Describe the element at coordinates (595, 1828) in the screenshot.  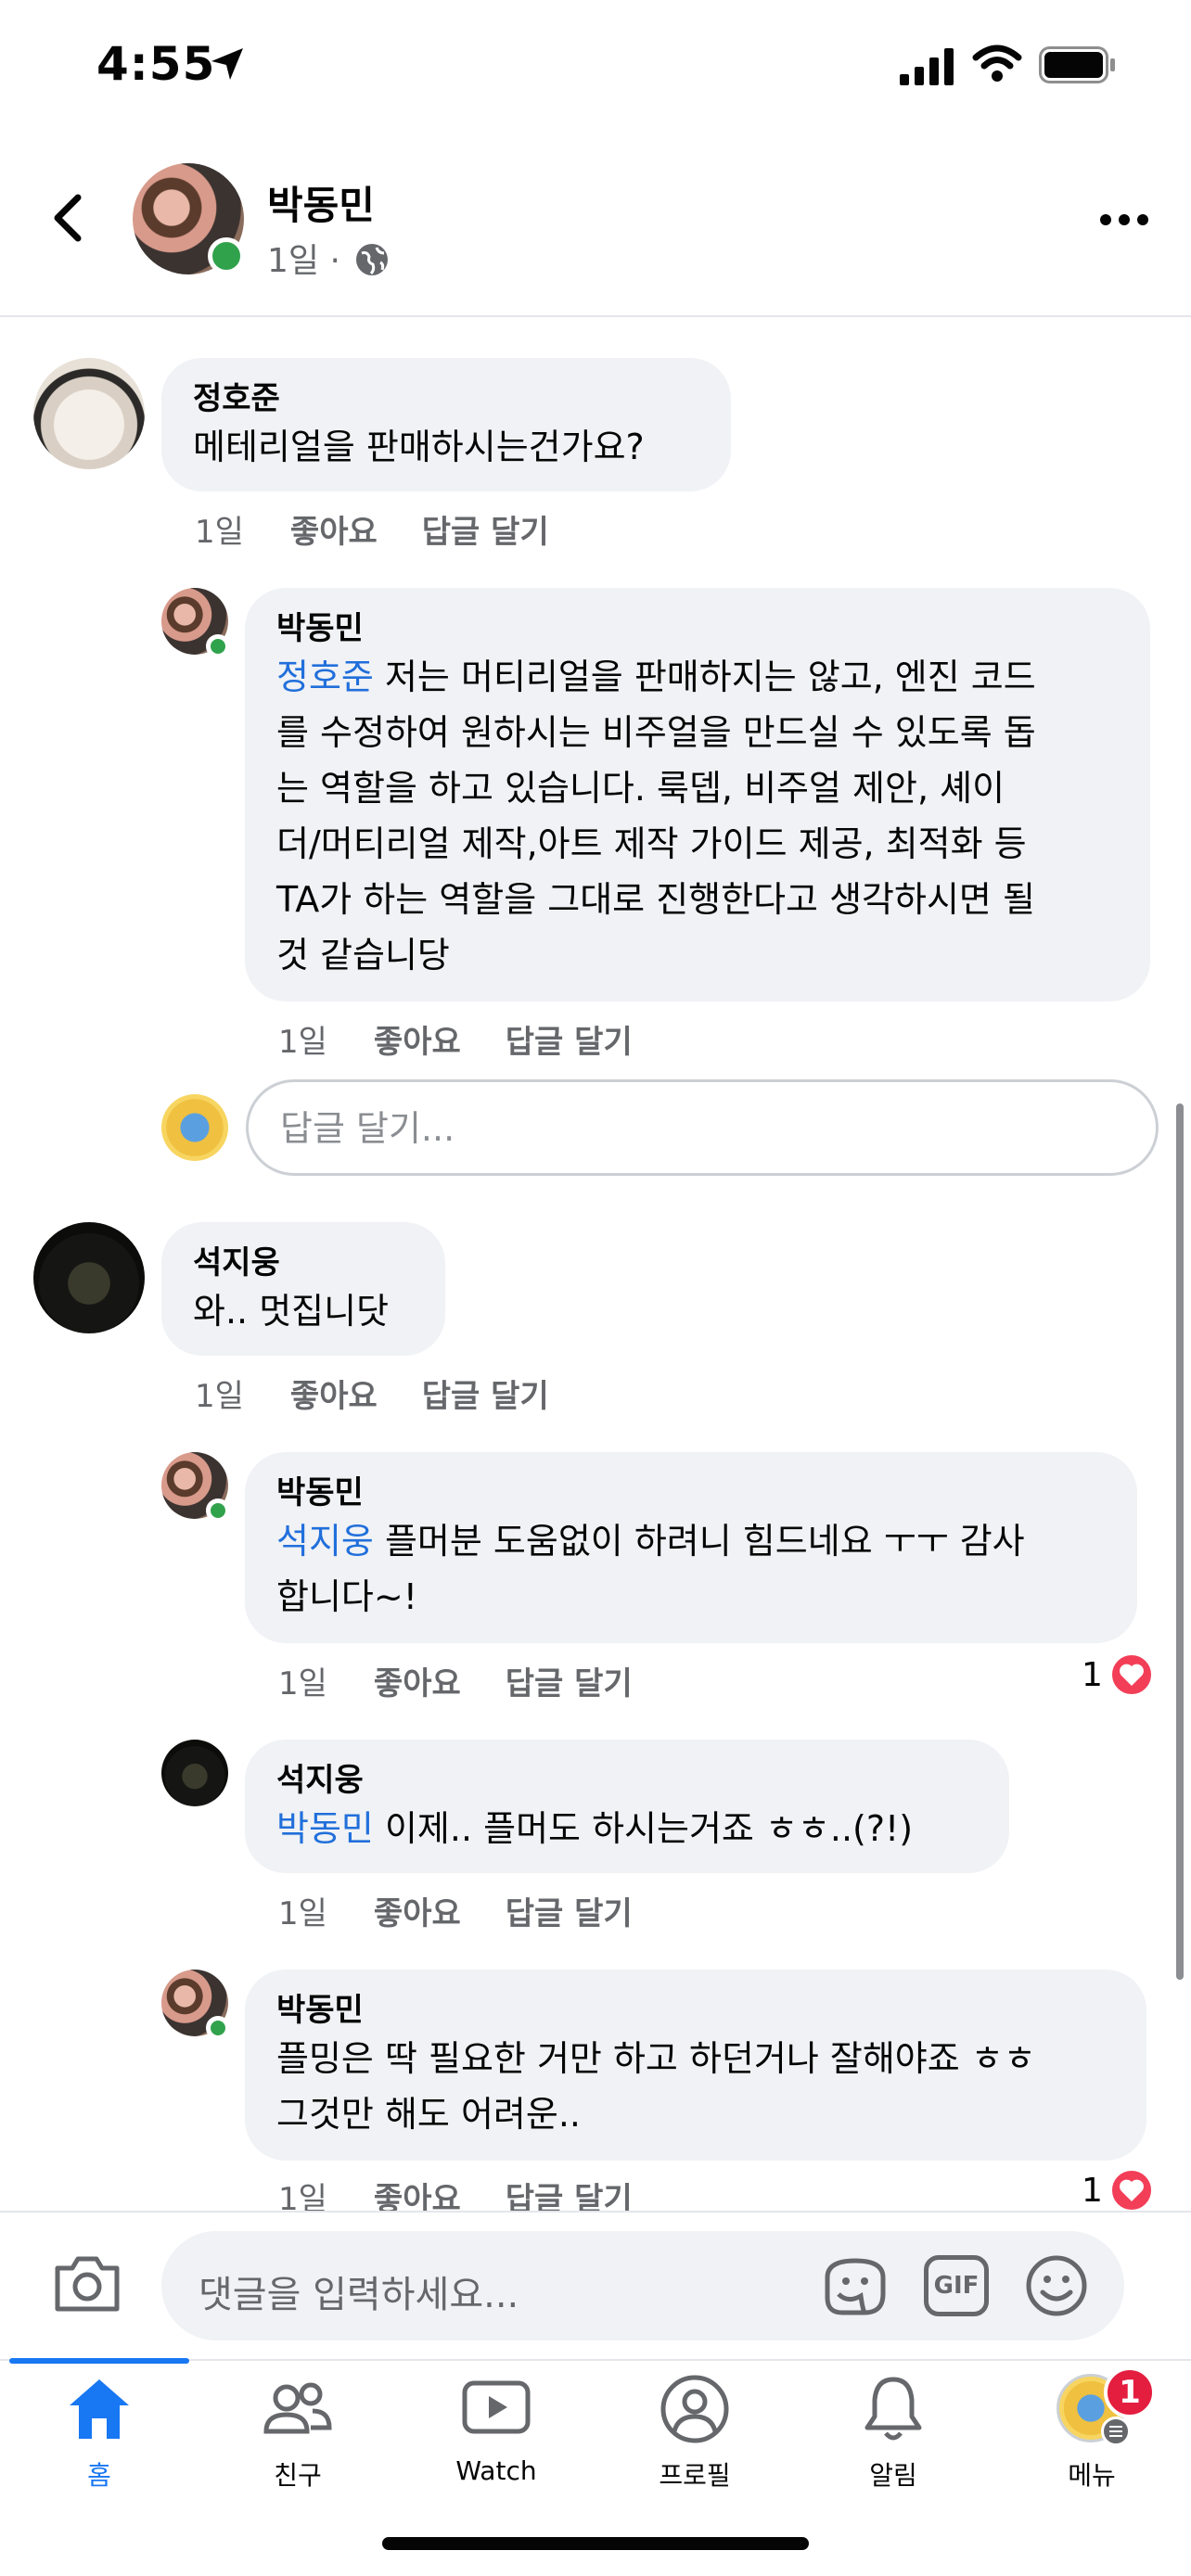
I see `comment-text: 박동민 이제.. 플머도 하시는거죠 ㅎㅎ..(?!)` at that location.